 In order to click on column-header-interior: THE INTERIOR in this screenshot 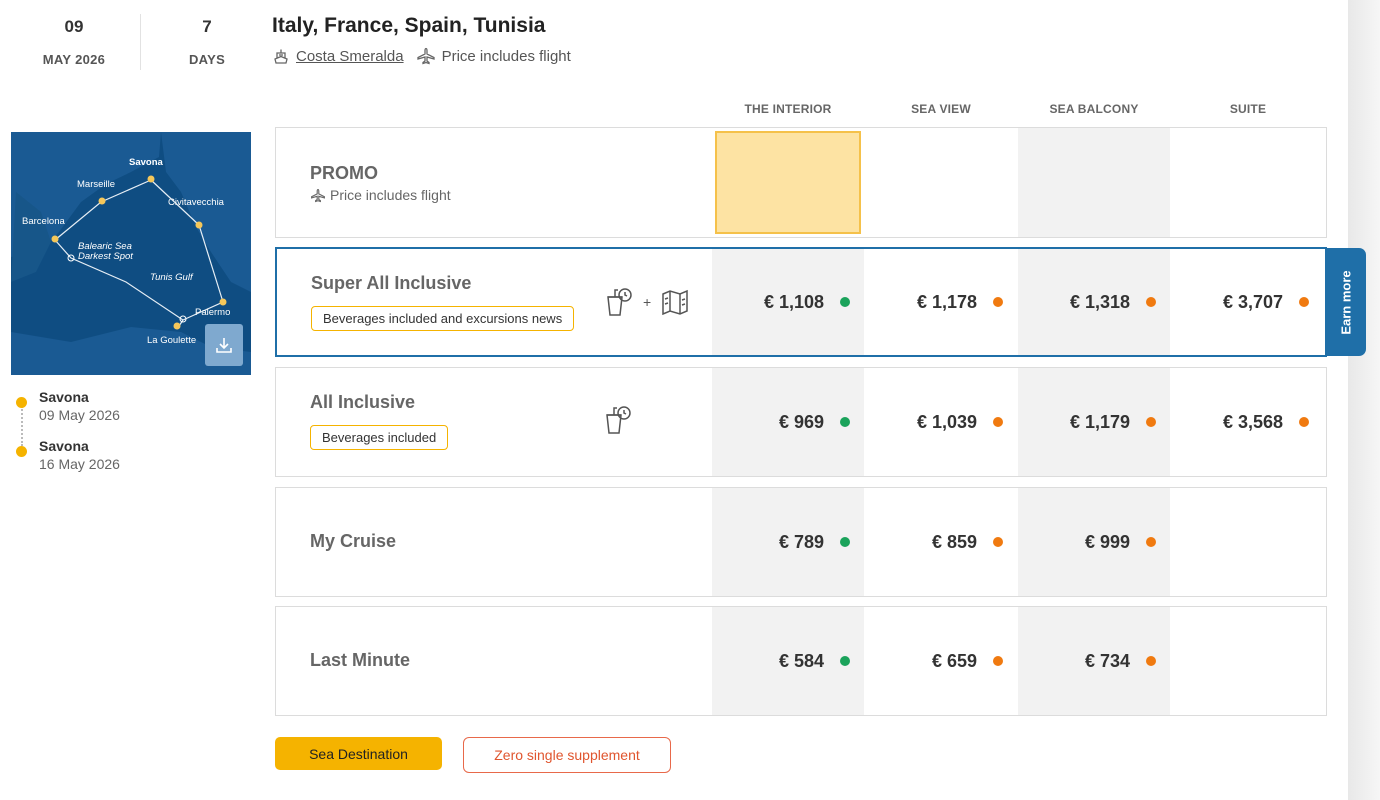, I will do `click(788, 109)`.